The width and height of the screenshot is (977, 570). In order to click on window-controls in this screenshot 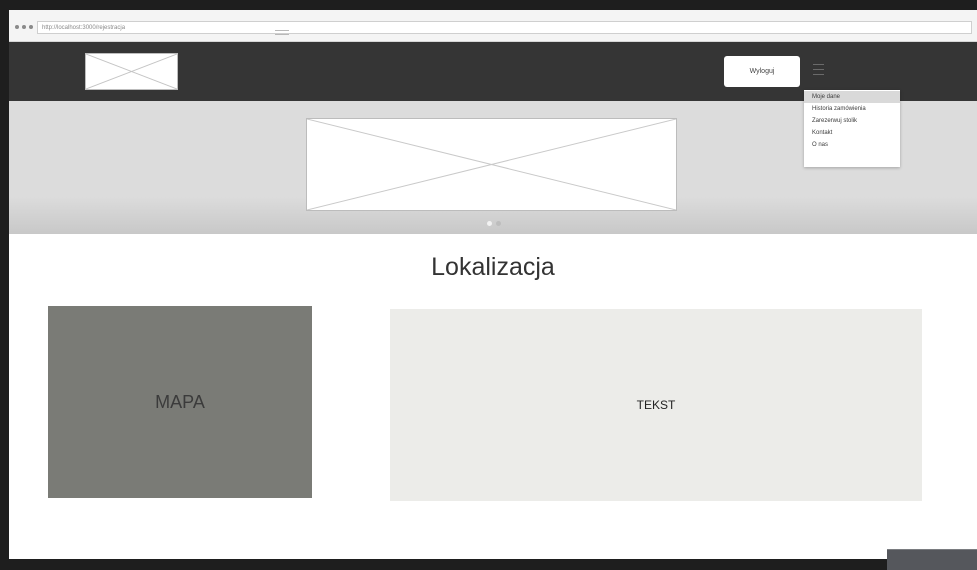, I will do `click(24, 27)`.